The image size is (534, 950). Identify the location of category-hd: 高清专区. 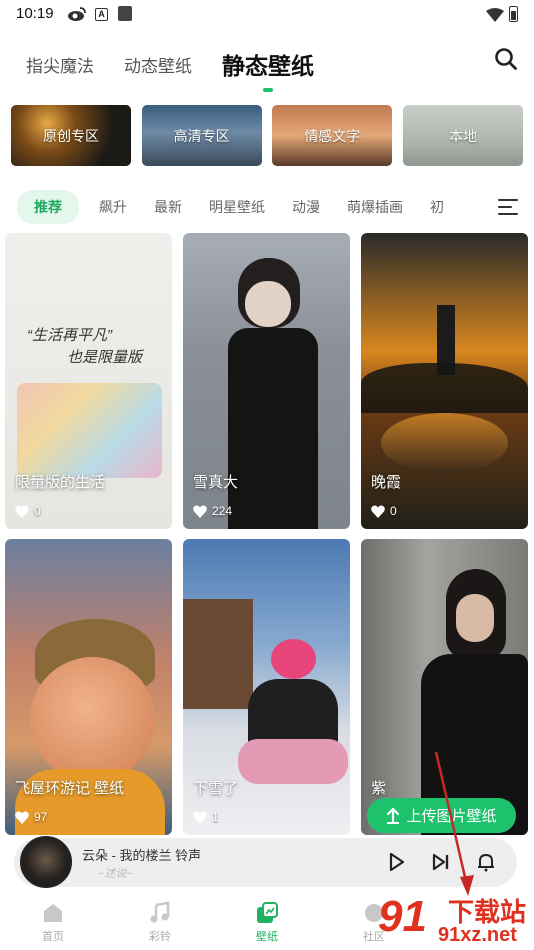
(201, 135).